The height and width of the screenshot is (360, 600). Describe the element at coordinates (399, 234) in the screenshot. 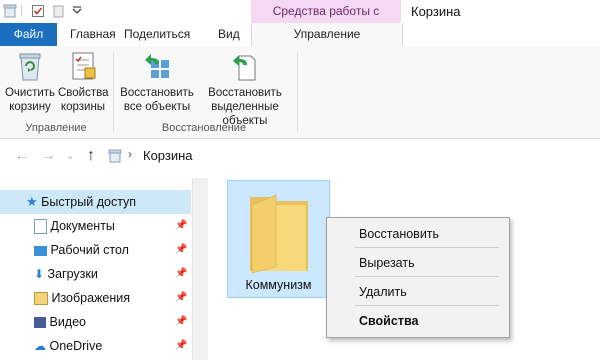

I see `menu-item-restore: Восстановить` at that location.